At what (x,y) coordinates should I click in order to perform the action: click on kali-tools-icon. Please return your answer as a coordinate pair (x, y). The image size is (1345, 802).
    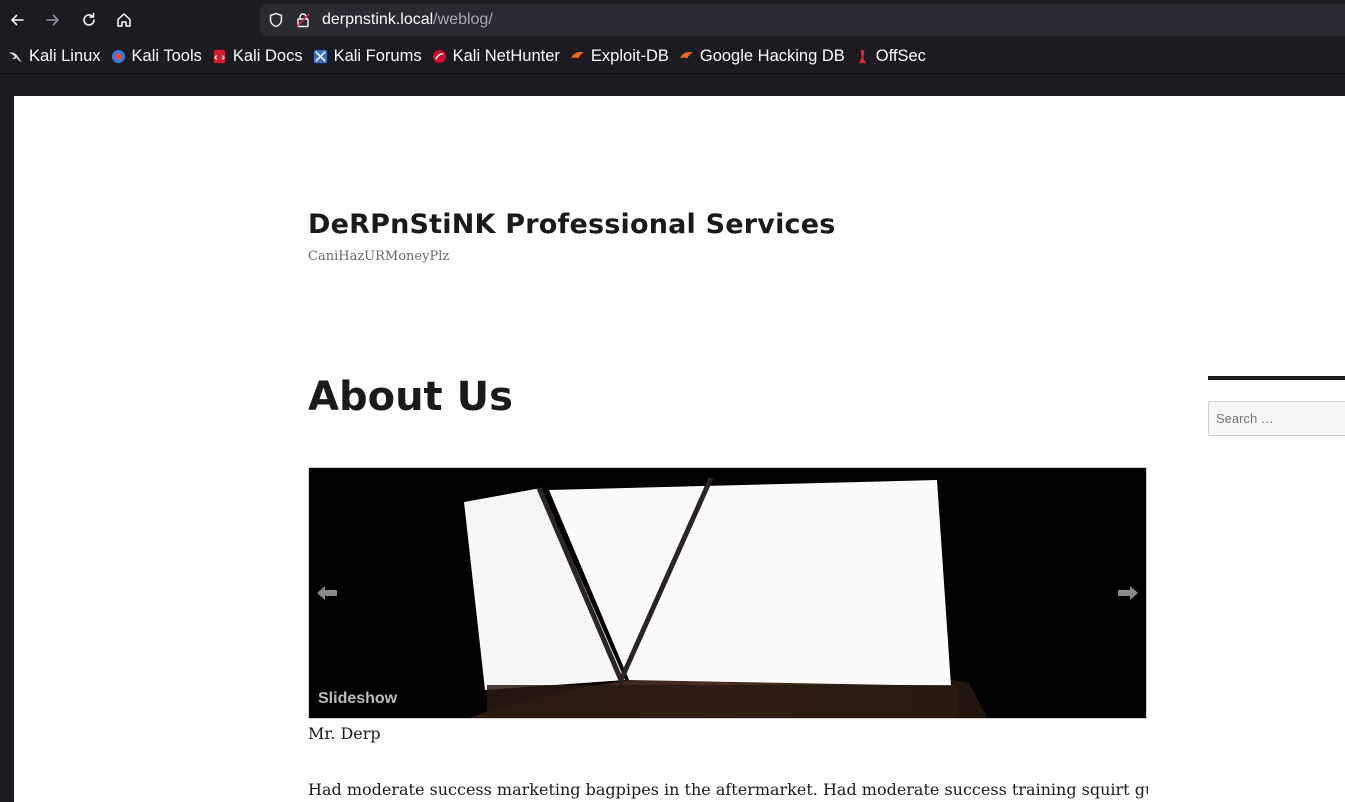
    Looking at the image, I should click on (118, 56).